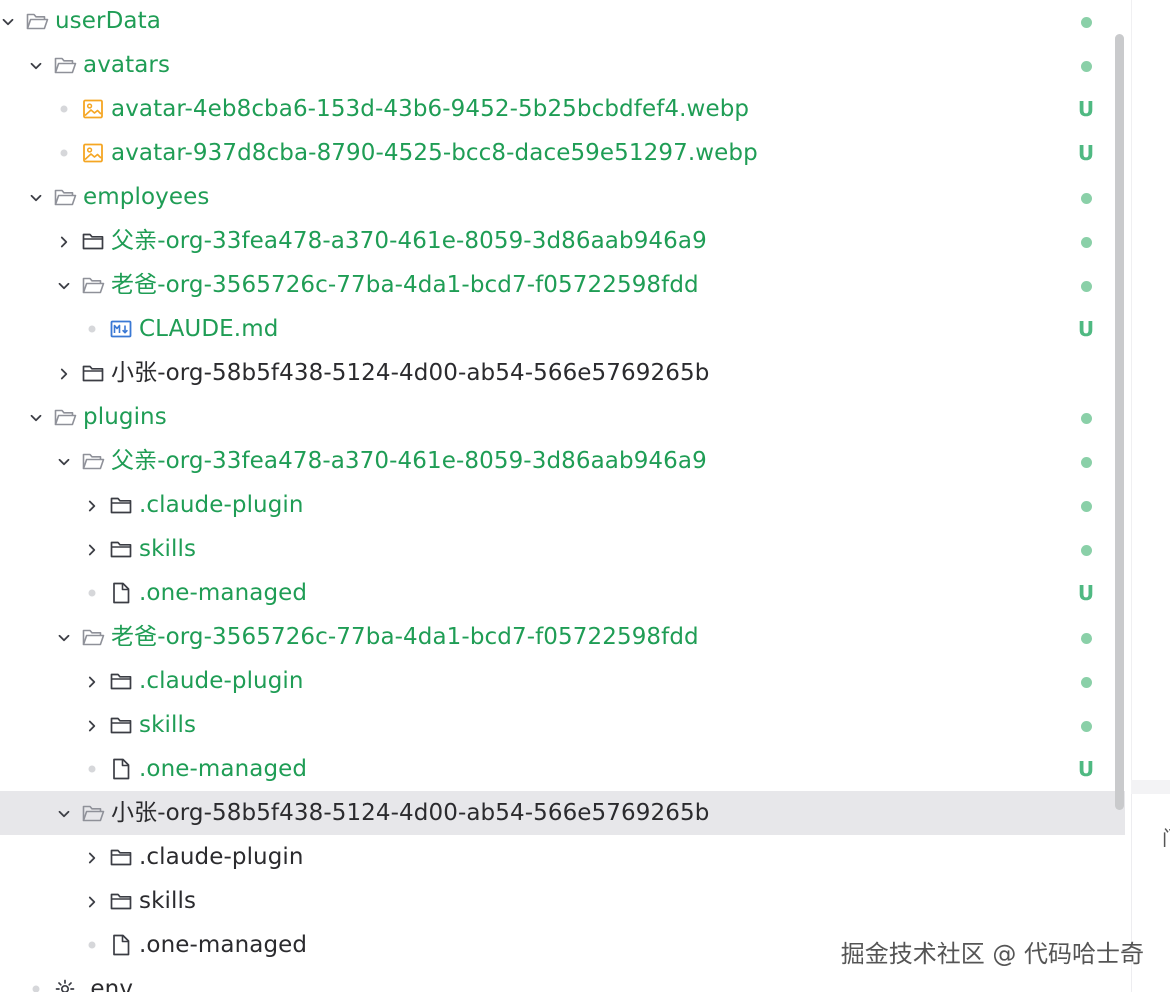 The height and width of the screenshot is (992, 1170). I want to click on tree-item-label: plugins, so click(125, 417).